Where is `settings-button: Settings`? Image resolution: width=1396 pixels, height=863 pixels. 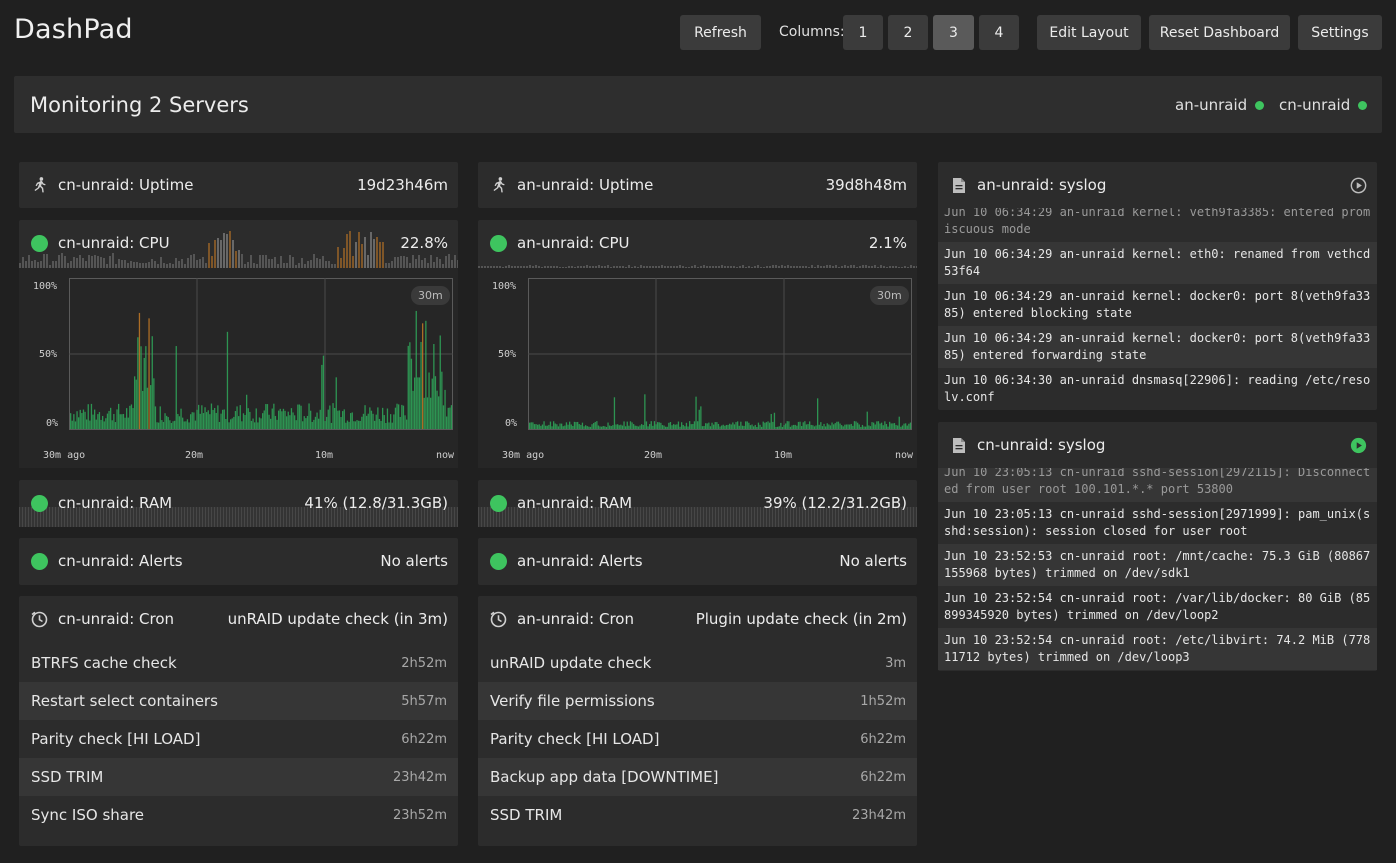 settings-button: Settings is located at coordinates (1340, 32).